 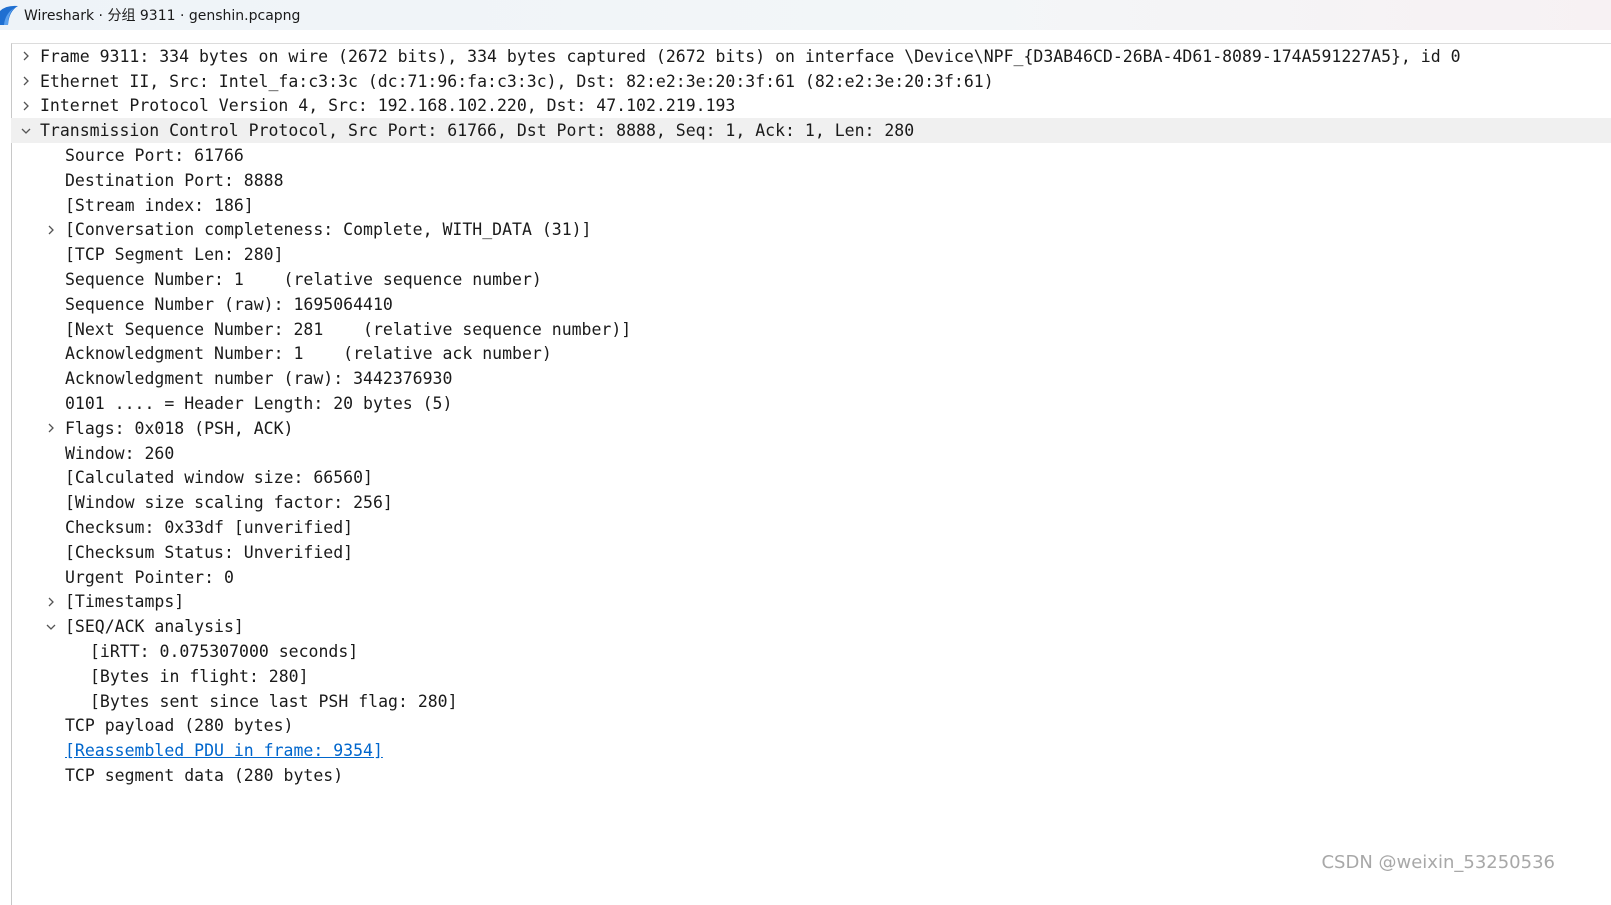 What do you see at coordinates (229, 503) in the screenshot?
I see `tree-row-label: [Window size scaling factor: 256]` at bounding box center [229, 503].